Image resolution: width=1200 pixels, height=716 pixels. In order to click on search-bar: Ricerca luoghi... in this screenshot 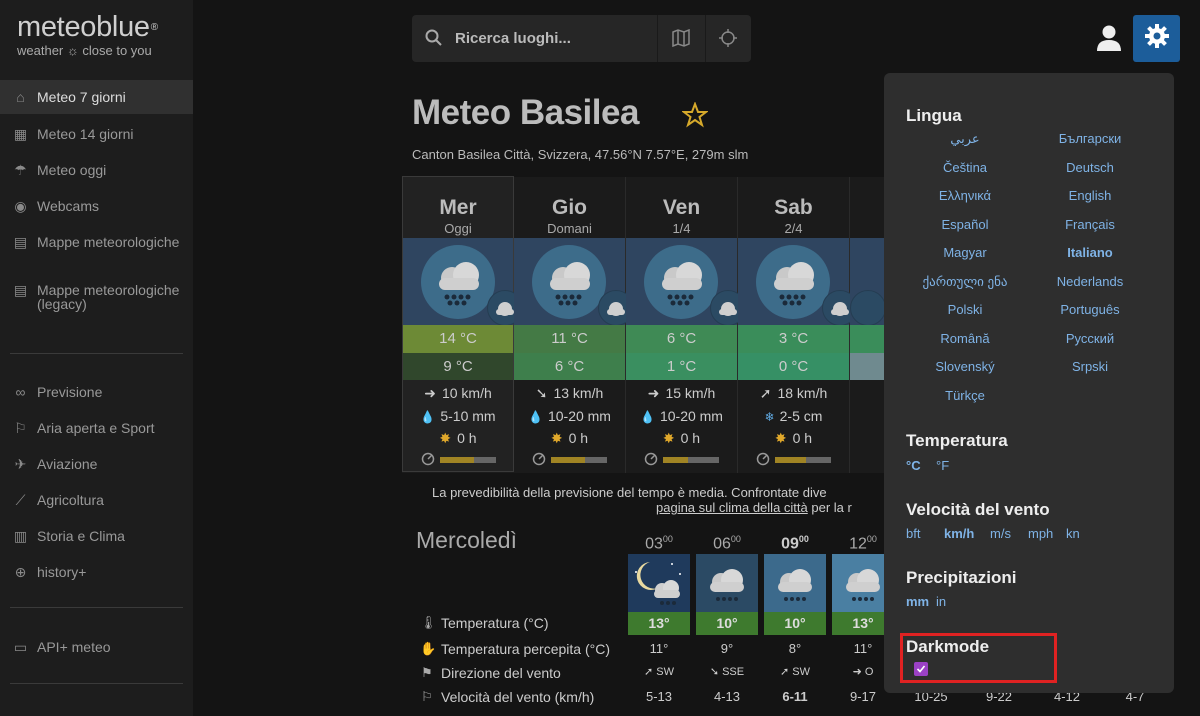, I will do `click(581, 38)`.